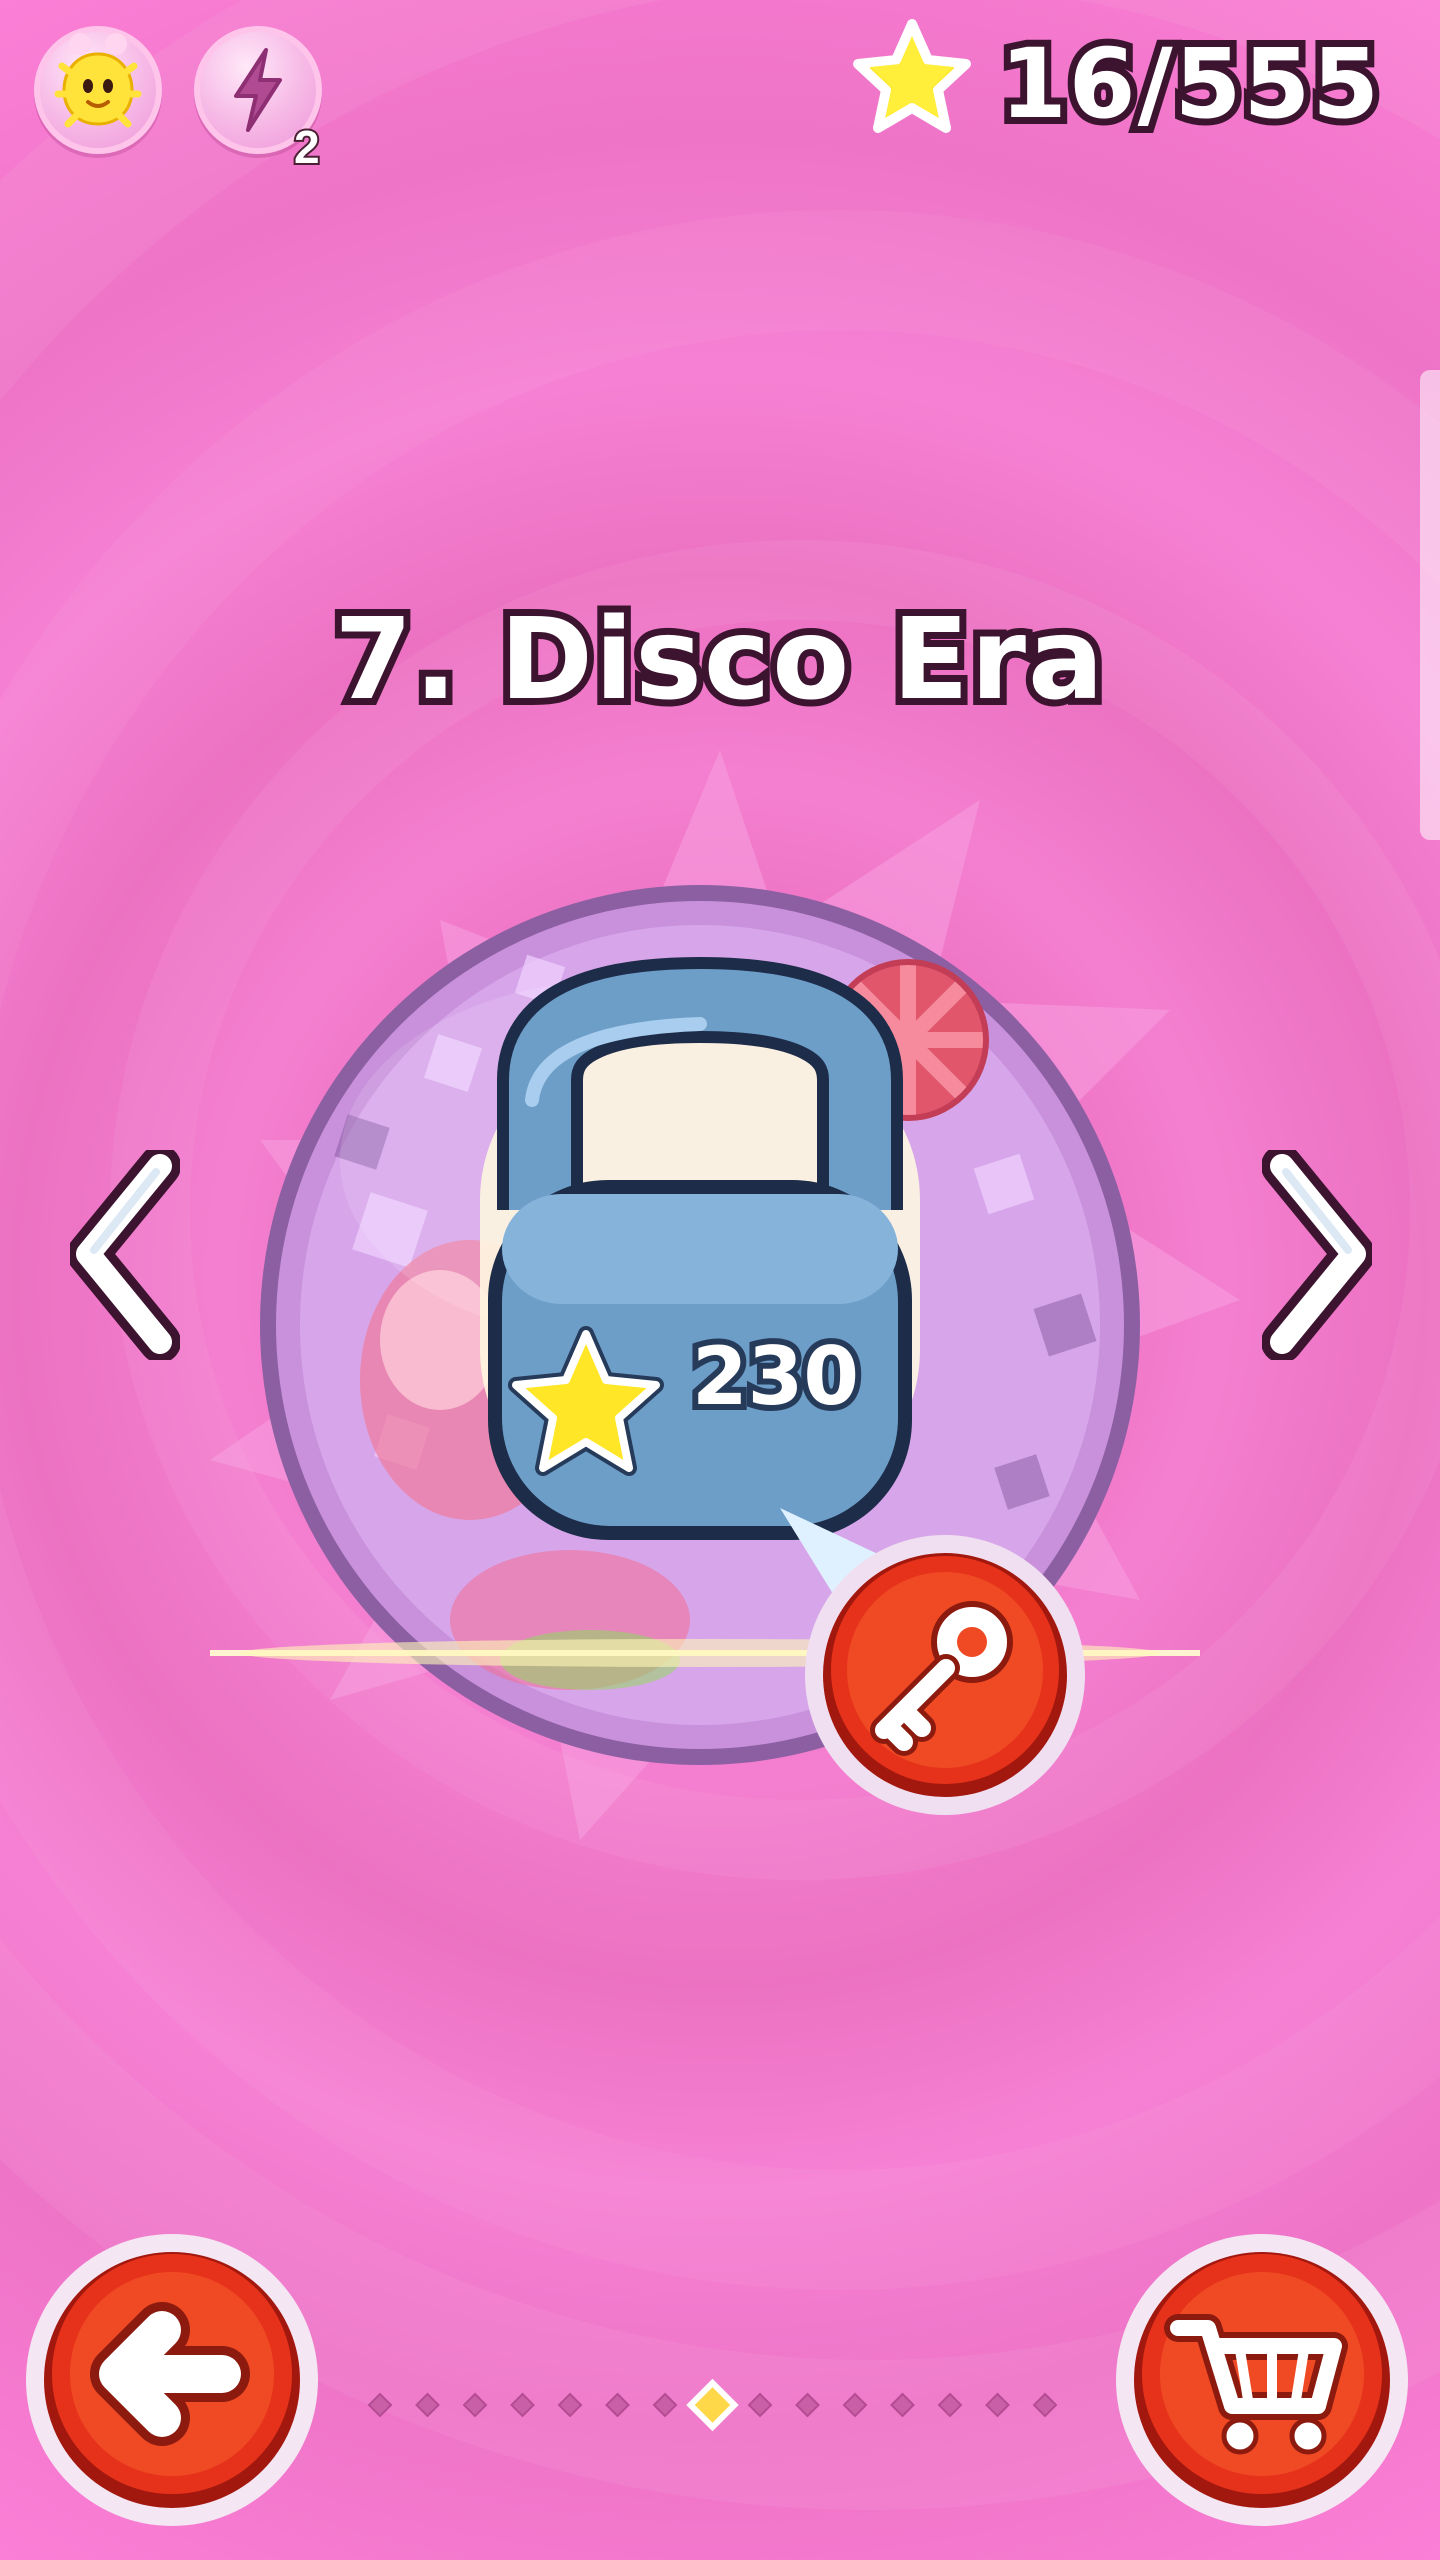 Image resolution: width=1440 pixels, height=2560 pixels. I want to click on page-dot-active, so click(712, 2405).